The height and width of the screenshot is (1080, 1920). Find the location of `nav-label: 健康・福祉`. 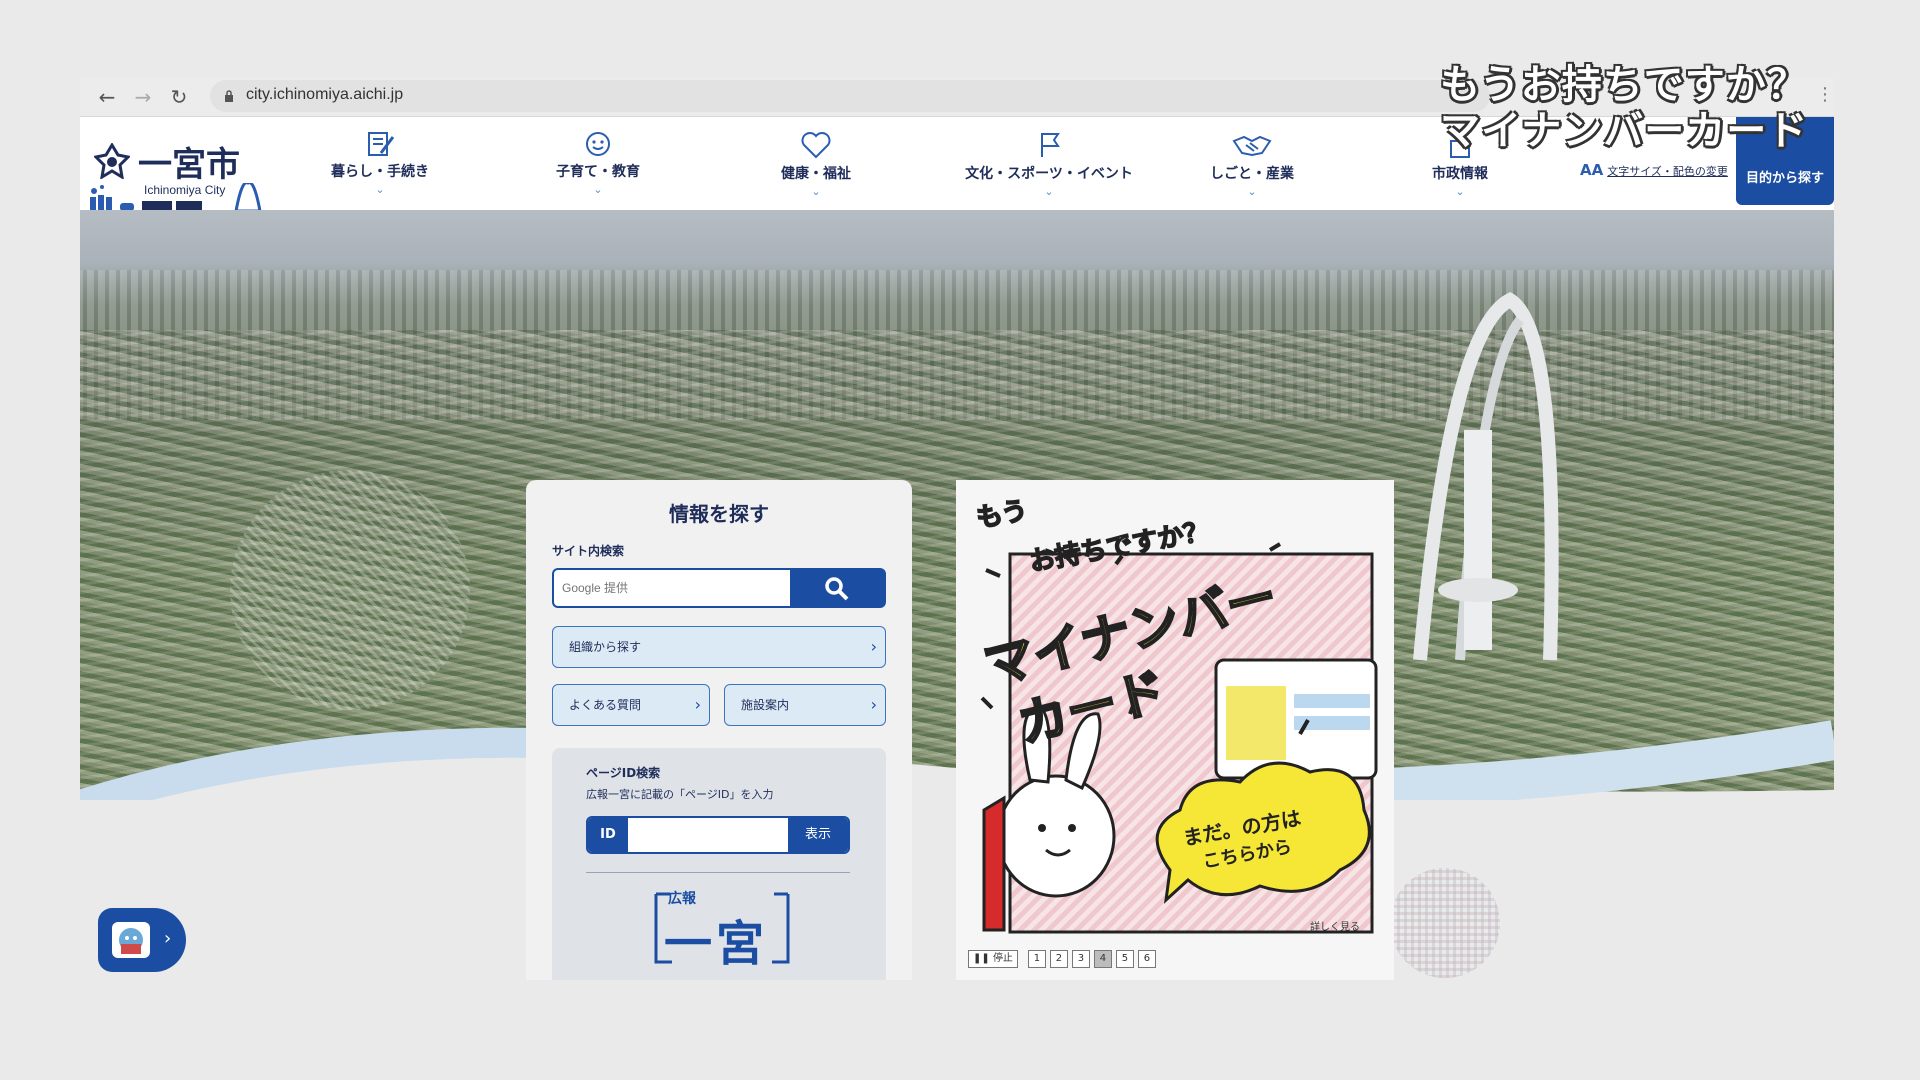

nav-label: 健康・福祉 is located at coordinates (816, 174).